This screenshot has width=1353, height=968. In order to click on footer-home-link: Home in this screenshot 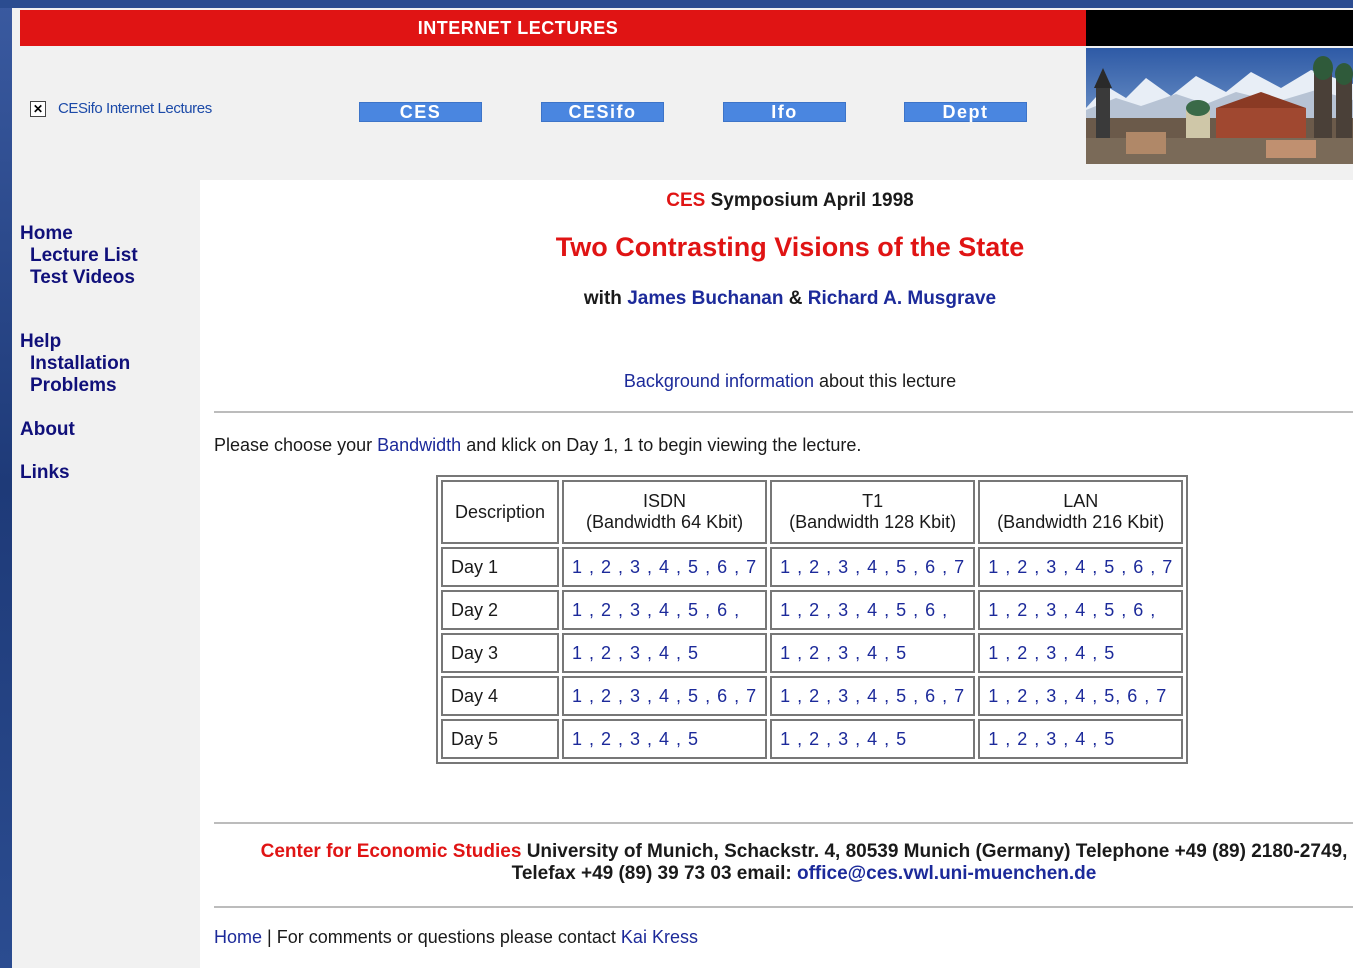, I will do `click(238, 937)`.